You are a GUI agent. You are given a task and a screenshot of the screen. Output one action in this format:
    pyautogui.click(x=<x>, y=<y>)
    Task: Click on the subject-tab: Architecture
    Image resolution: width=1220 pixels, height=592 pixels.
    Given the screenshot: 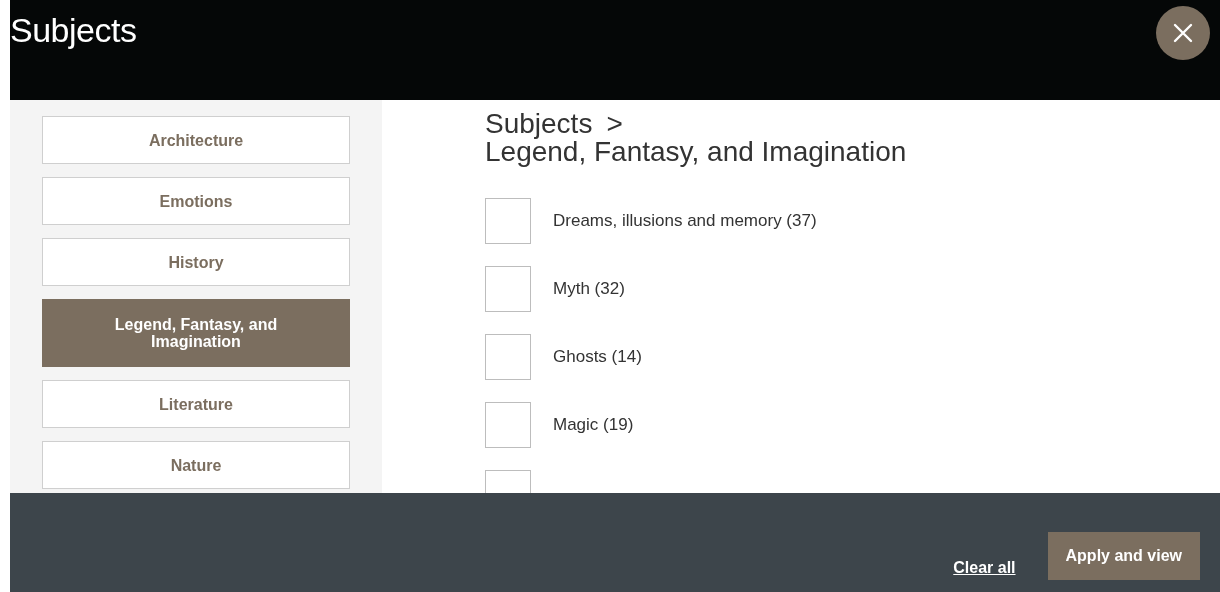 What is the action you would take?
    pyautogui.click(x=196, y=140)
    